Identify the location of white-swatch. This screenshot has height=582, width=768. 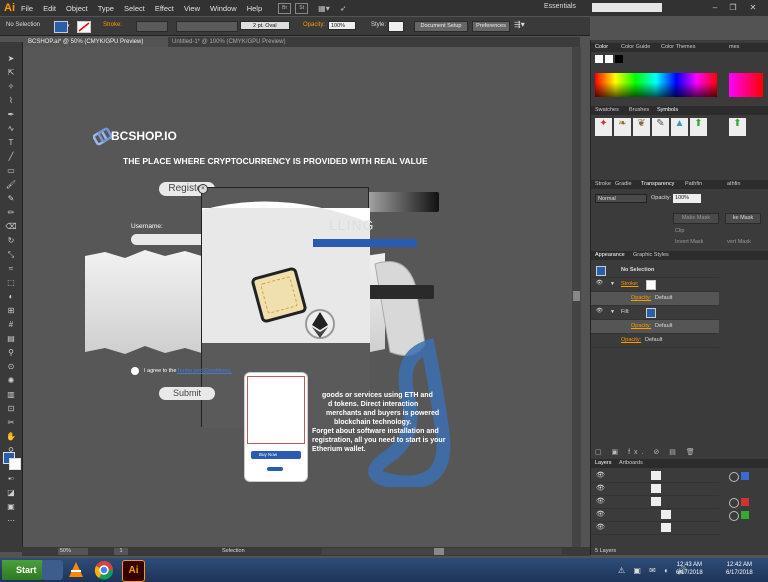
(609, 59).